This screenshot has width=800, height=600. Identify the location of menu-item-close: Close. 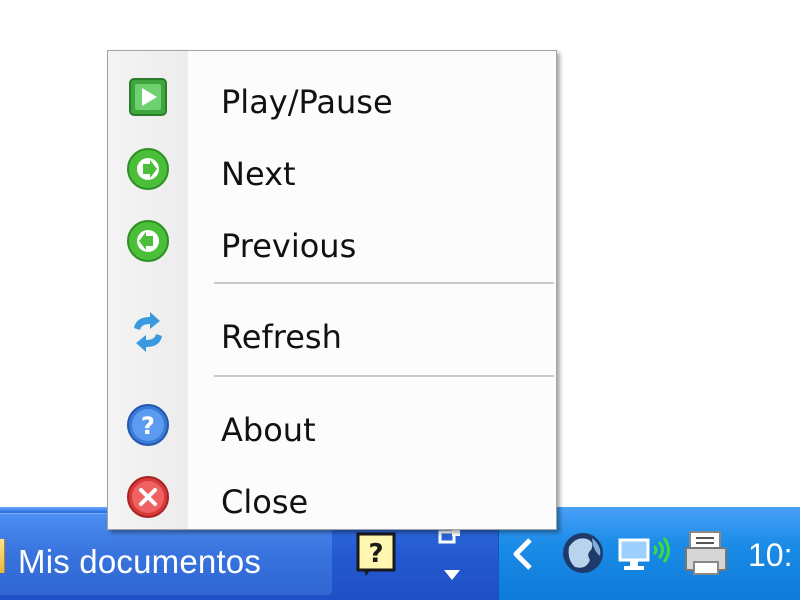
(332, 493).